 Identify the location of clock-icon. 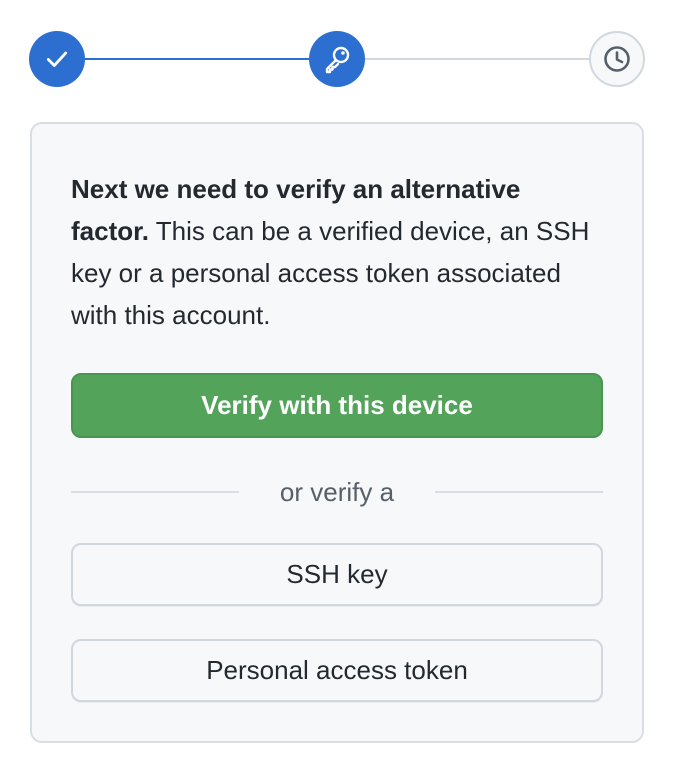
(617, 59).